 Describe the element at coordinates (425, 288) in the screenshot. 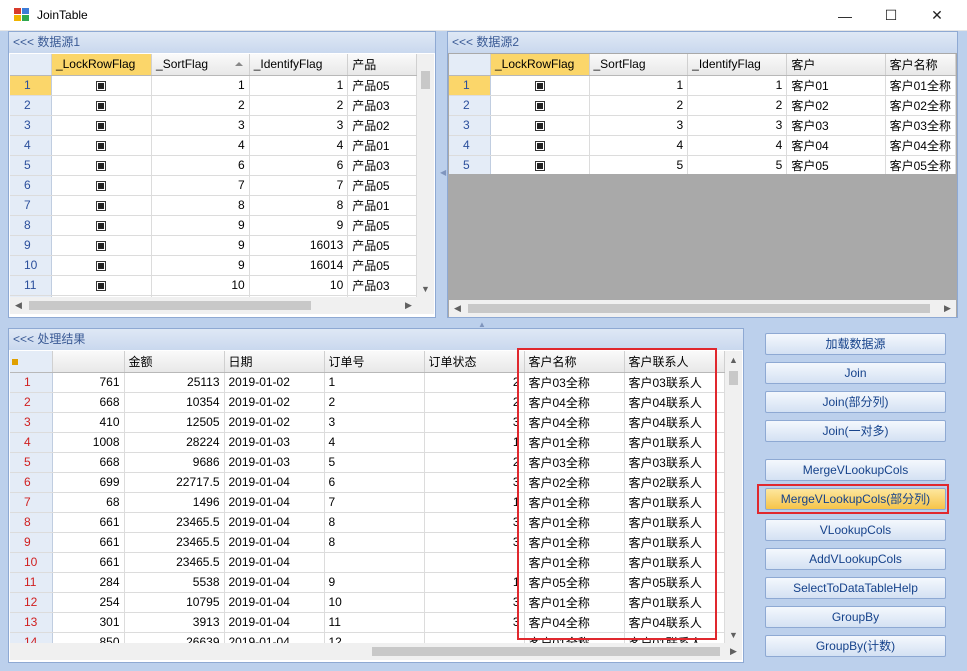

I see `scroll-down-arrow-icon: ▼` at that location.